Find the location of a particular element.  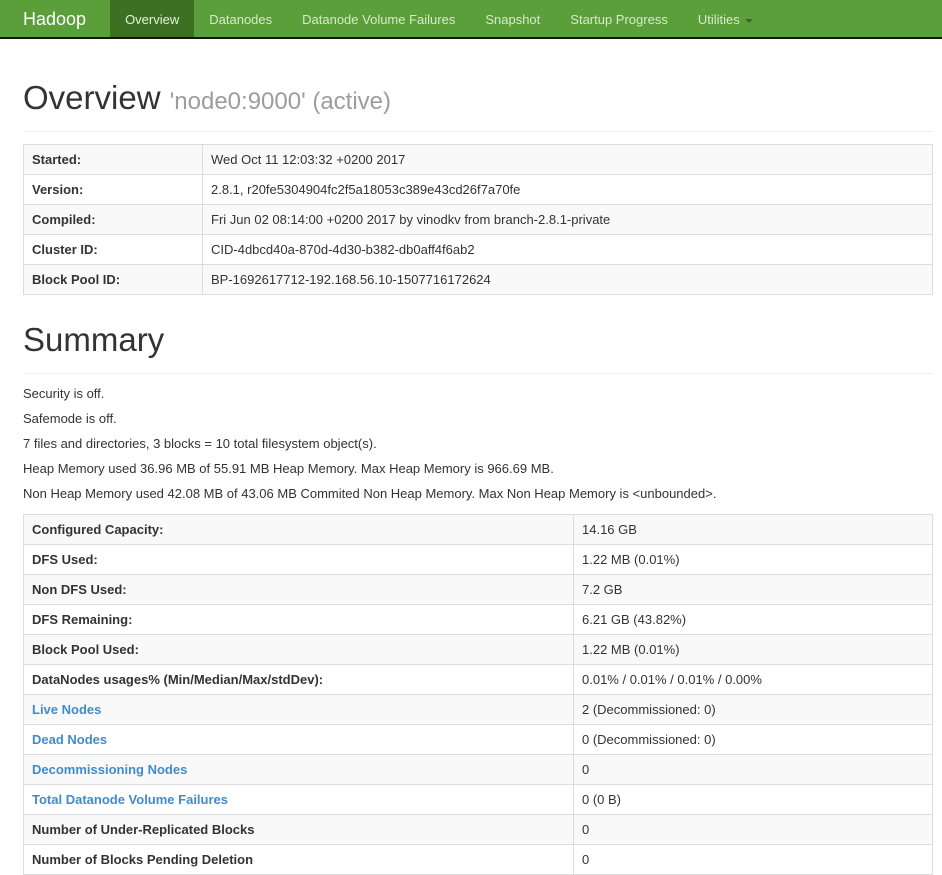

total-datanode-volume-failures-link: Total Datanode Volume Failures is located at coordinates (130, 799).